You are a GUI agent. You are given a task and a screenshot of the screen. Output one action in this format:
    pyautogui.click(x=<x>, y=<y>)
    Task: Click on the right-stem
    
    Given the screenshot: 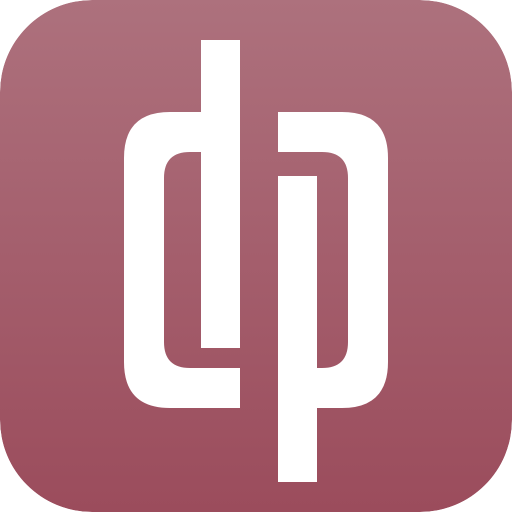 What is the action you would take?
    pyautogui.click(x=297, y=329)
    